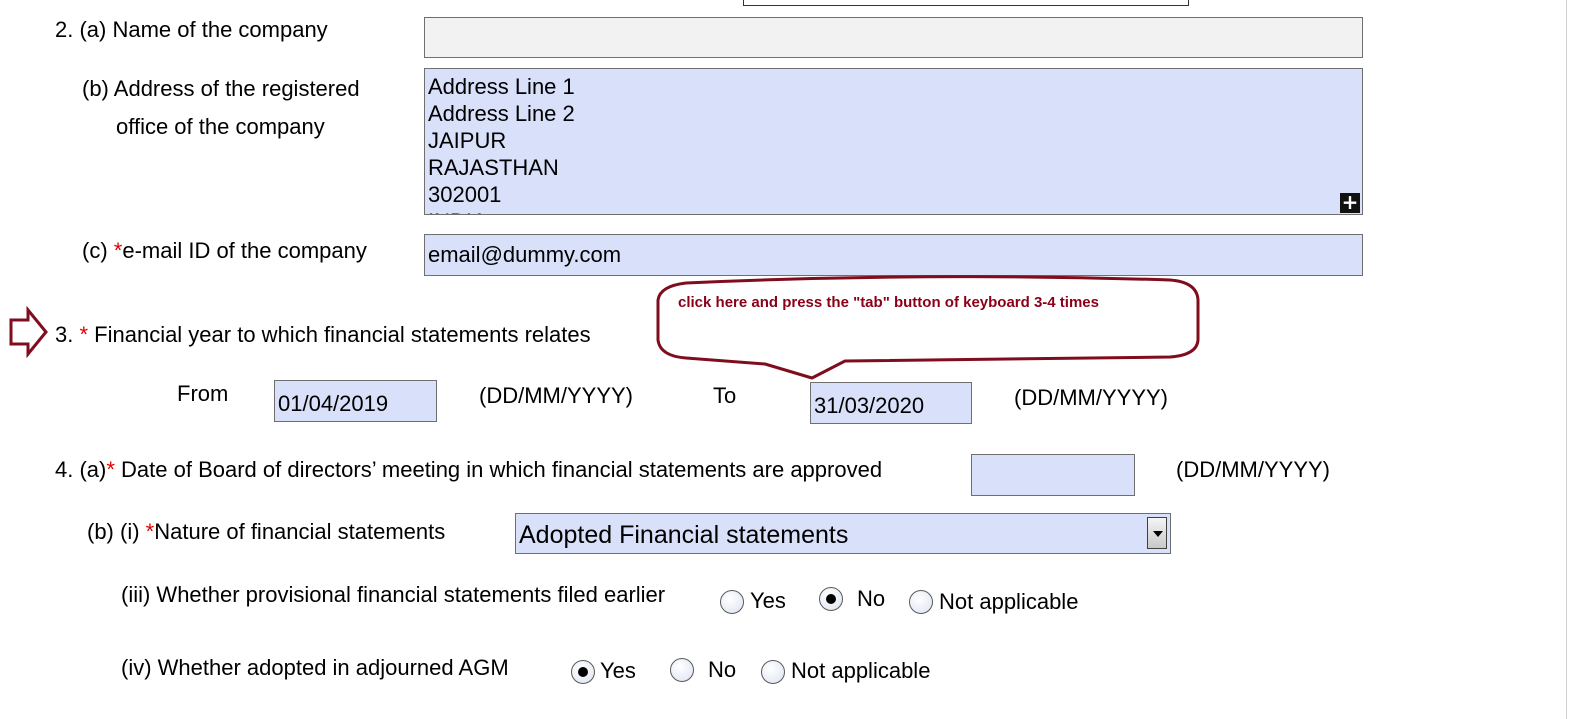 This screenshot has height=719, width=1595. Describe the element at coordinates (28, 332) in the screenshot. I see `pointer-arrow-icon` at that location.